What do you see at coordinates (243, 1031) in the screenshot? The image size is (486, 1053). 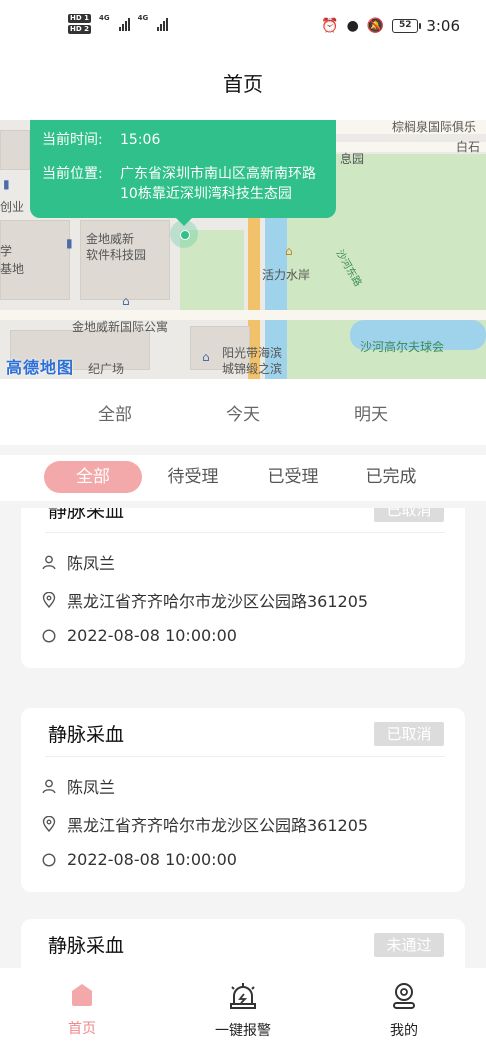 I see `nav-label: 一键报警` at bounding box center [243, 1031].